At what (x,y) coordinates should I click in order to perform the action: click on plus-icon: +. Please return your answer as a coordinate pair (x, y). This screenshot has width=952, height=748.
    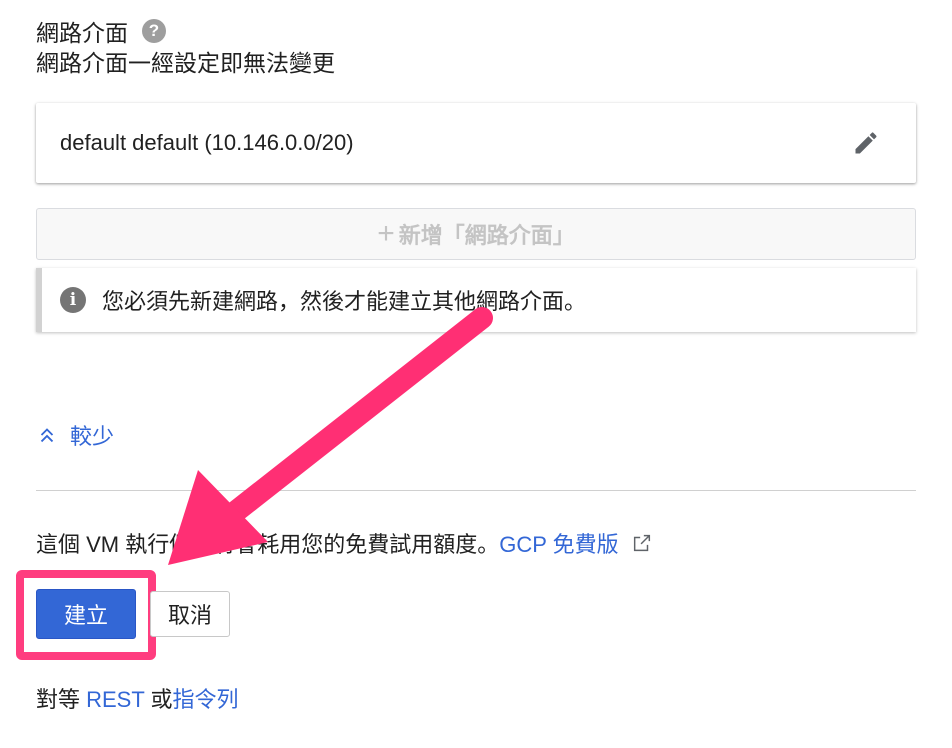
    Looking at the image, I should click on (386, 233).